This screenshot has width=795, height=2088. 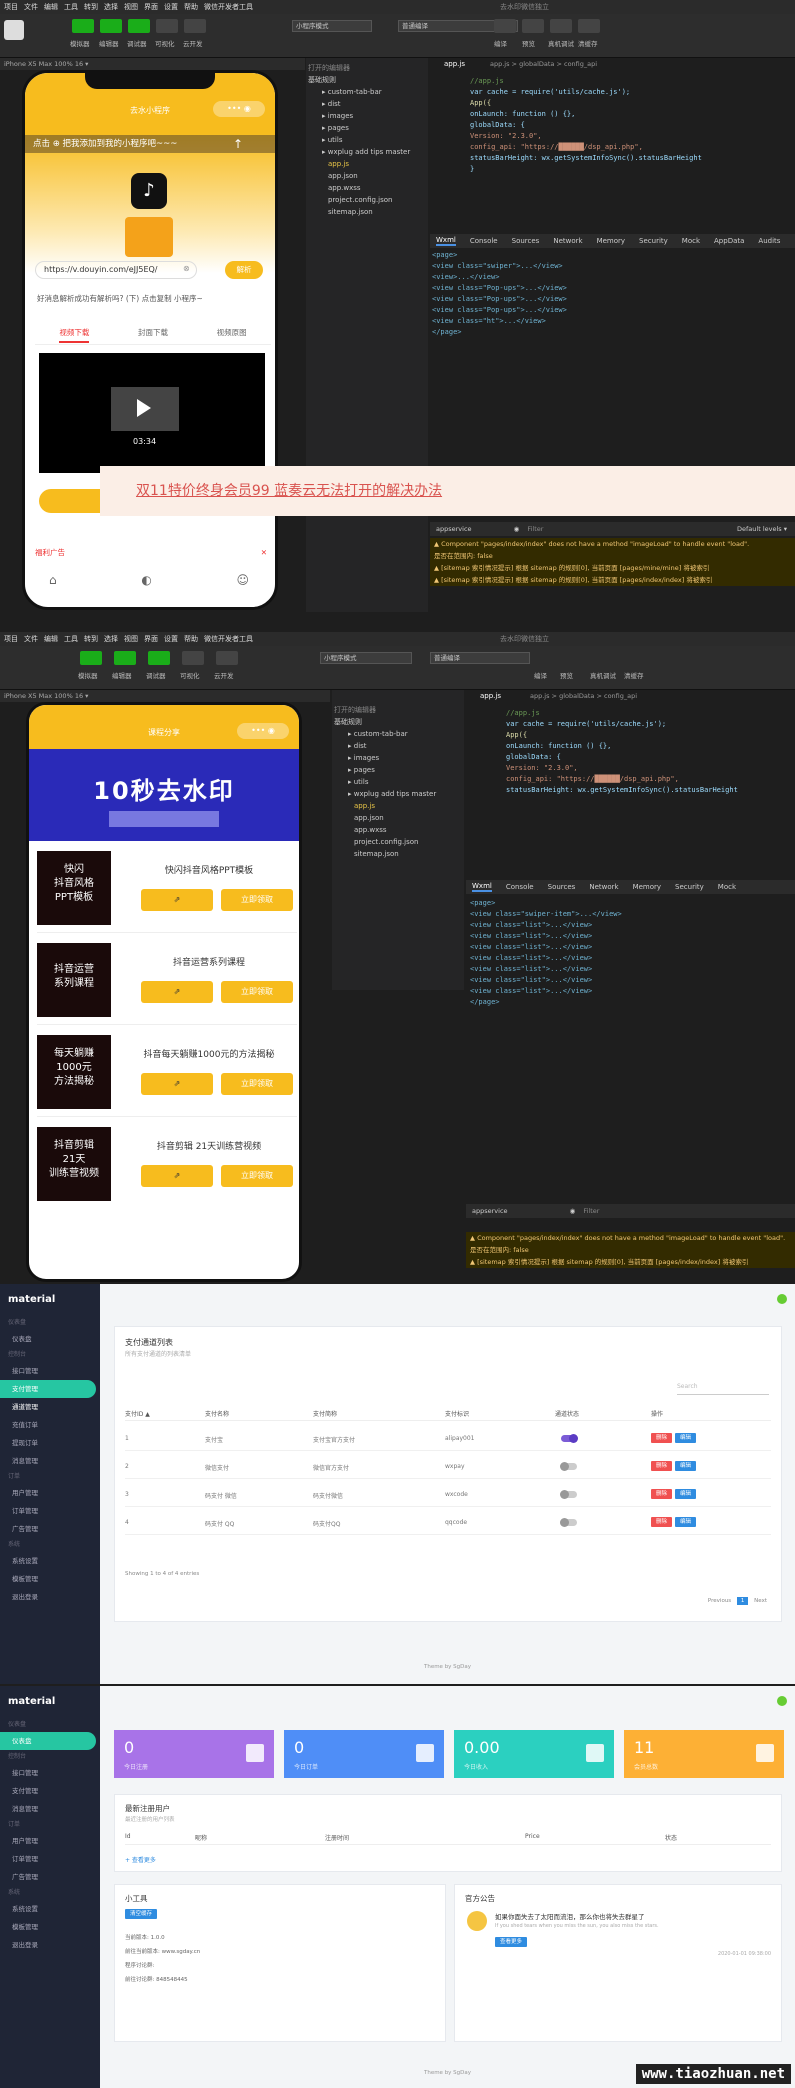 What do you see at coordinates (151, 7) in the screenshot?
I see `menu-item: 界面` at bounding box center [151, 7].